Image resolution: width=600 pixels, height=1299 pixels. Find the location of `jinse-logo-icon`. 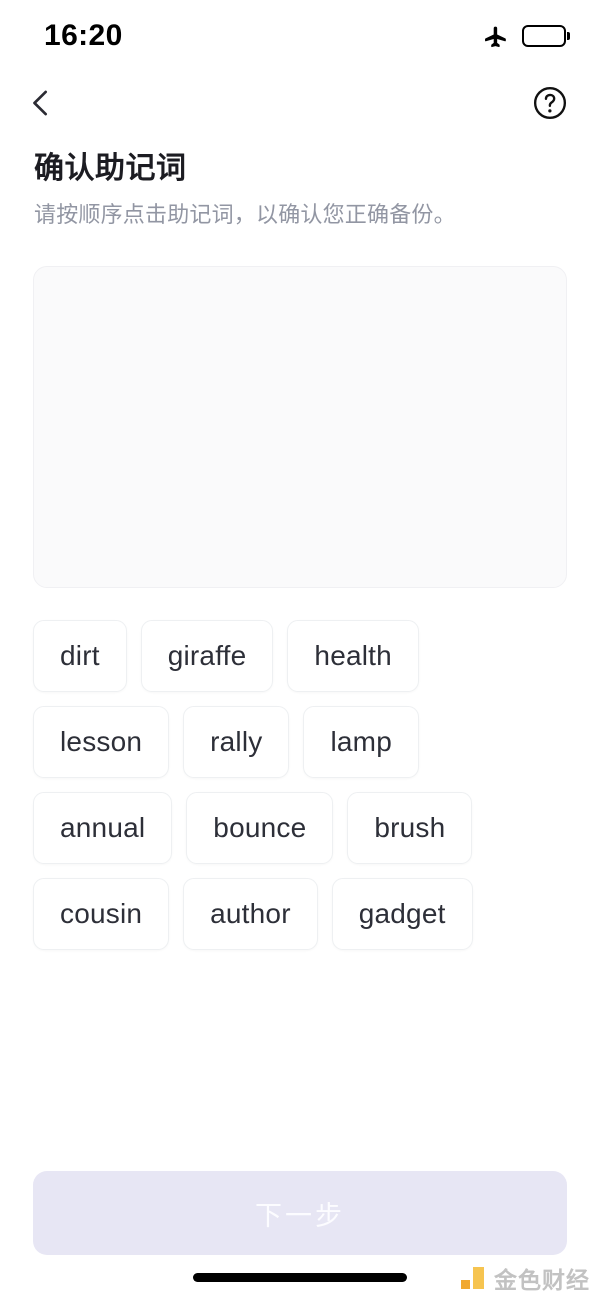

jinse-logo-icon is located at coordinates (474, 1280).